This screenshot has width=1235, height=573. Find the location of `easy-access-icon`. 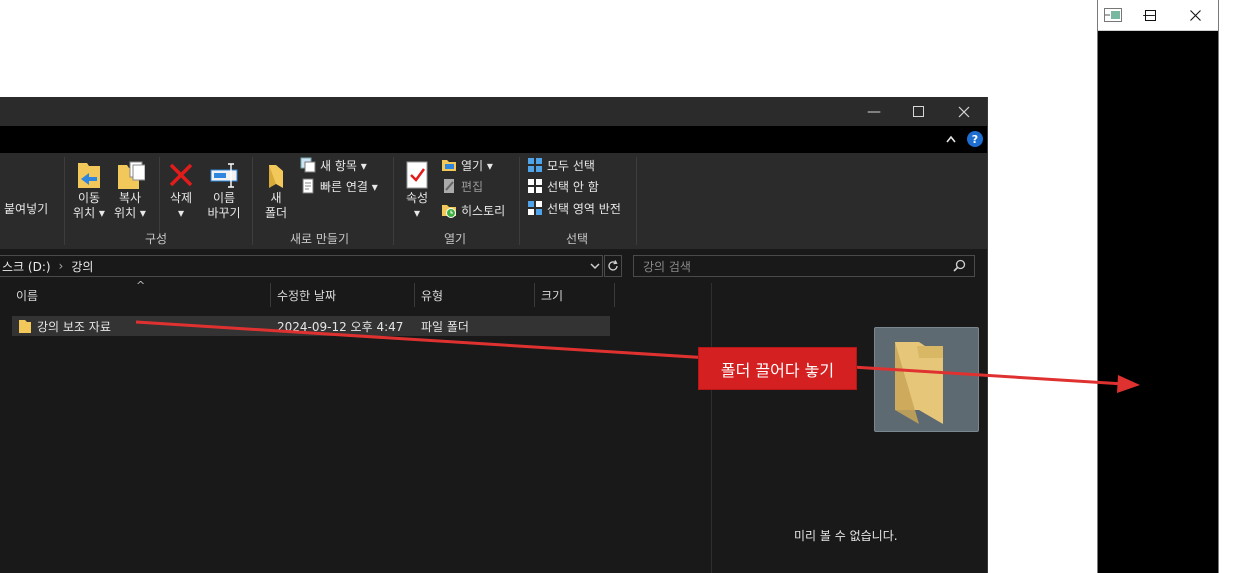

easy-access-icon is located at coordinates (308, 186).